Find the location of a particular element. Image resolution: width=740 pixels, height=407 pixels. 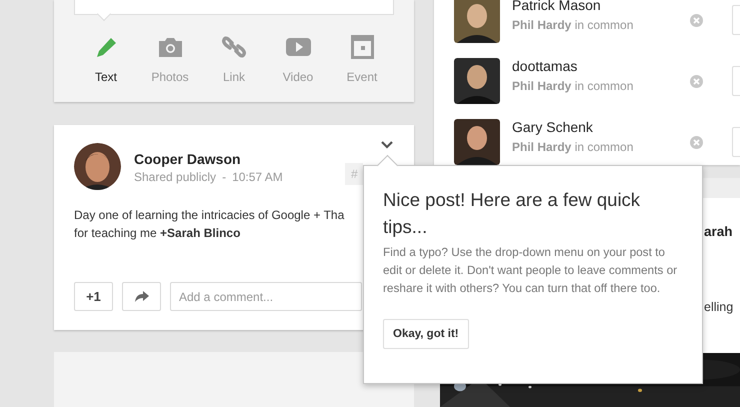

person-name: doottamas is located at coordinates (573, 66).